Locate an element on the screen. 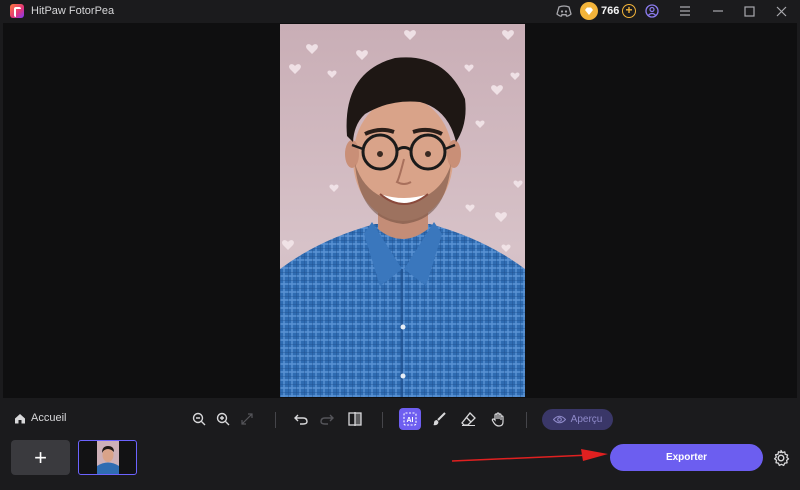 Image resolution: width=800 pixels, height=490 pixels. home-label: Accueil is located at coordinates (49, 418).